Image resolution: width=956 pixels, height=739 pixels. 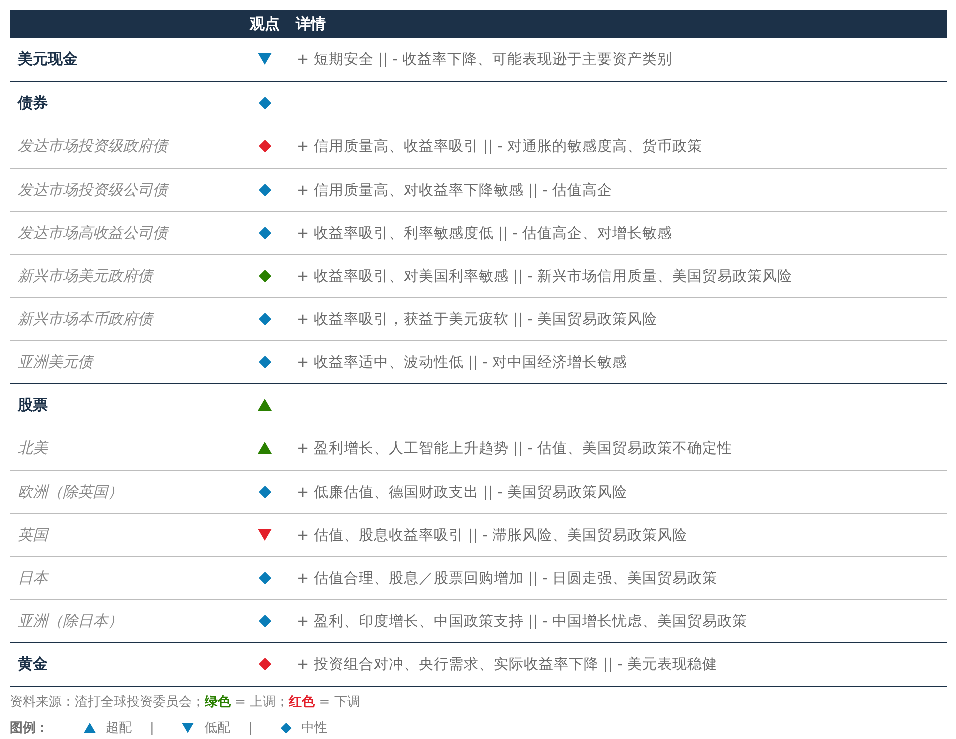 What do you see at coordinates (32, 578) in the screenshot?
I see `asset-label: 日本` at bounding box center [32, 578].